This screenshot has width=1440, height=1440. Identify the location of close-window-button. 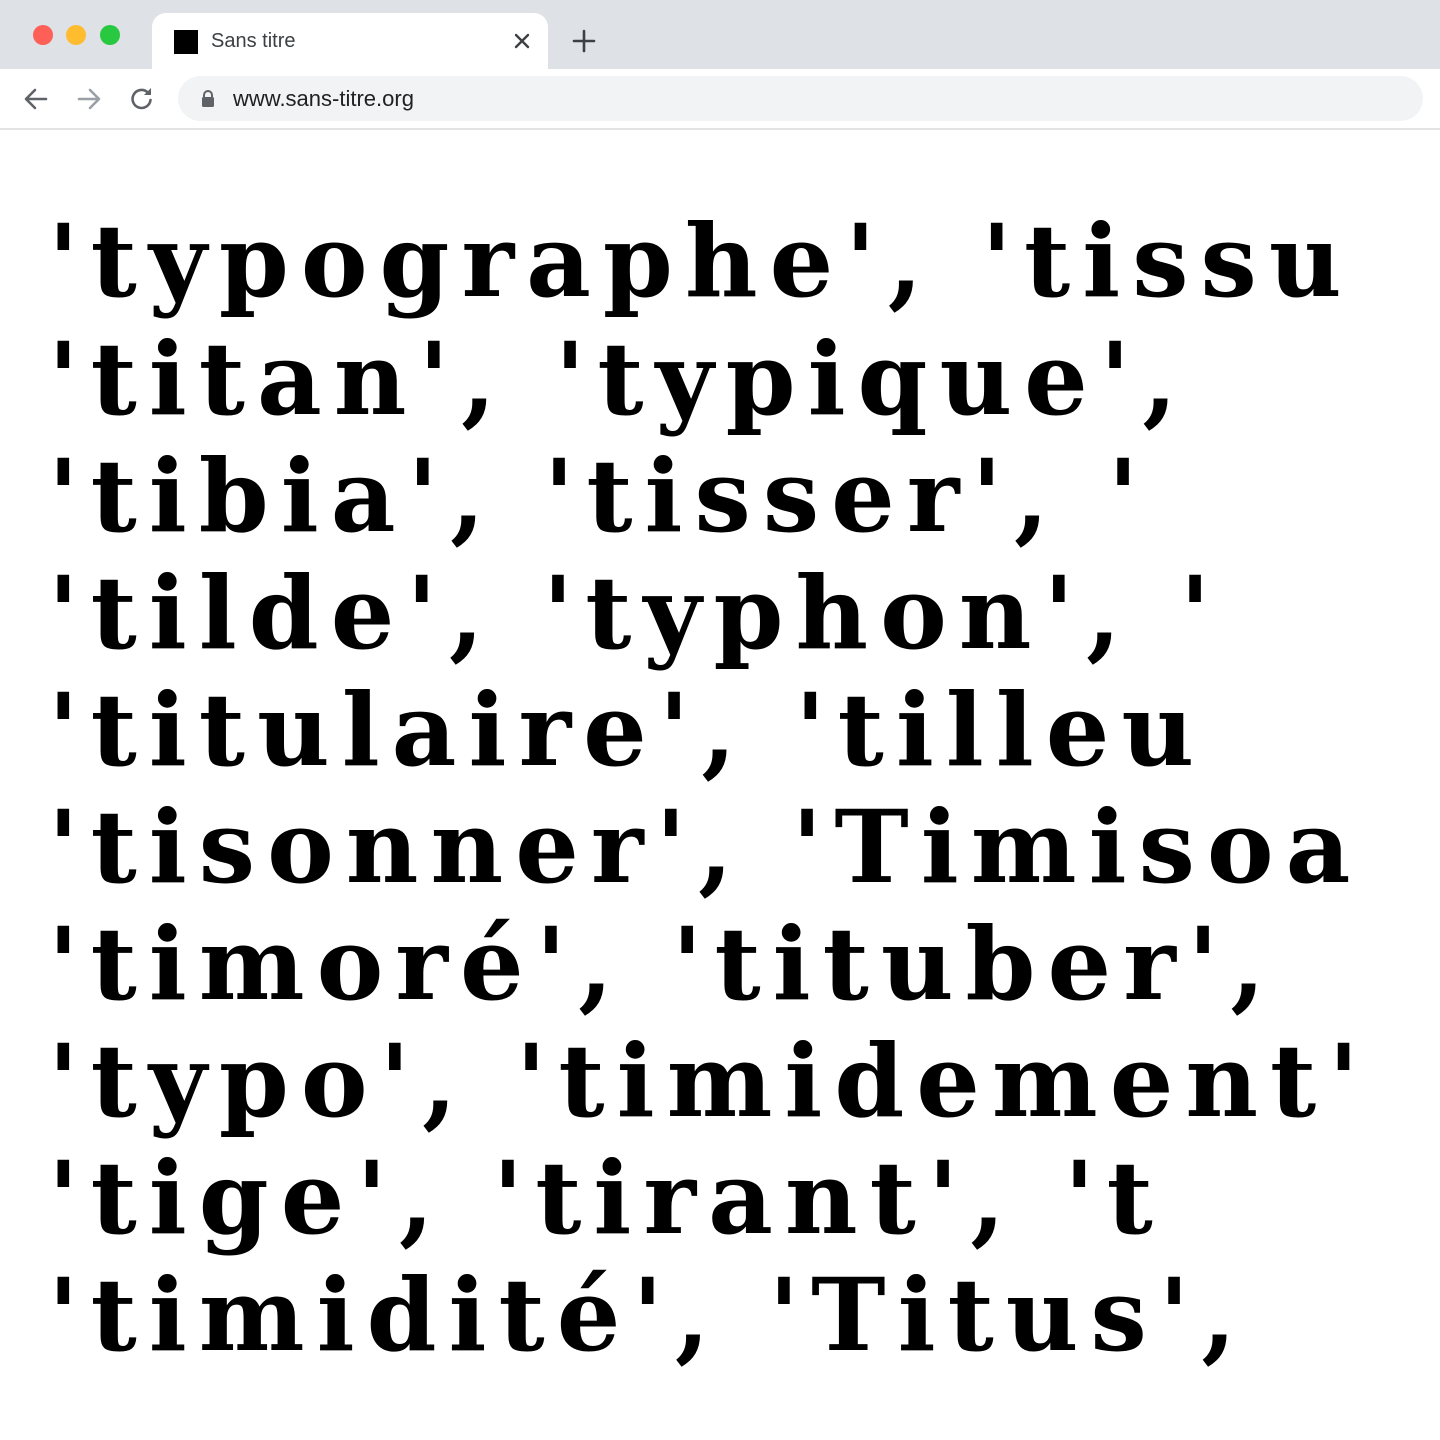
(43, 35).